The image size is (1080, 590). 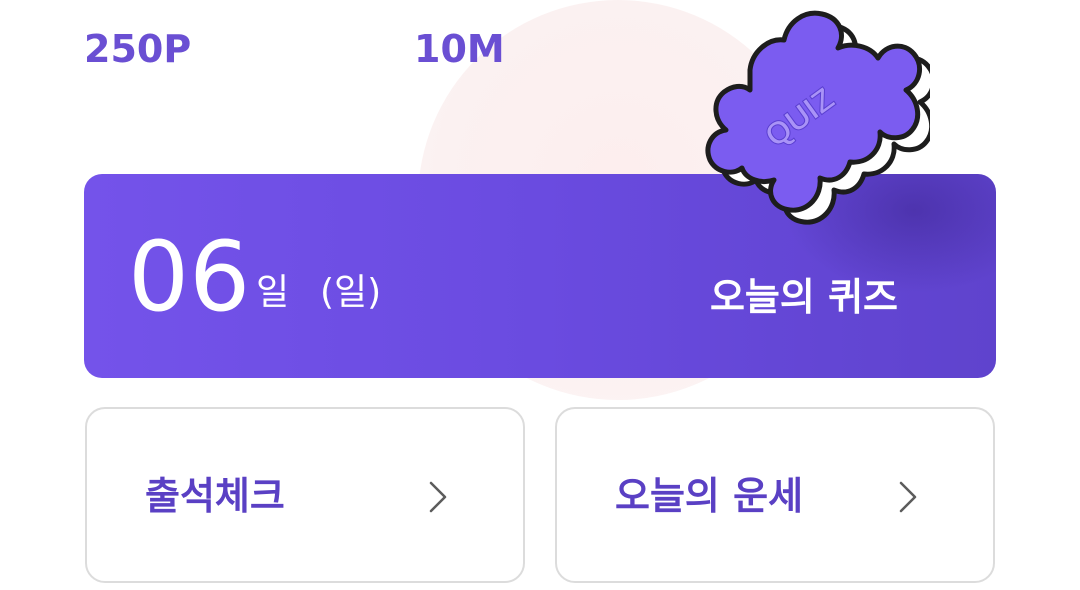 I want to click on date-weekday: (일), so click(x=351, y=292).